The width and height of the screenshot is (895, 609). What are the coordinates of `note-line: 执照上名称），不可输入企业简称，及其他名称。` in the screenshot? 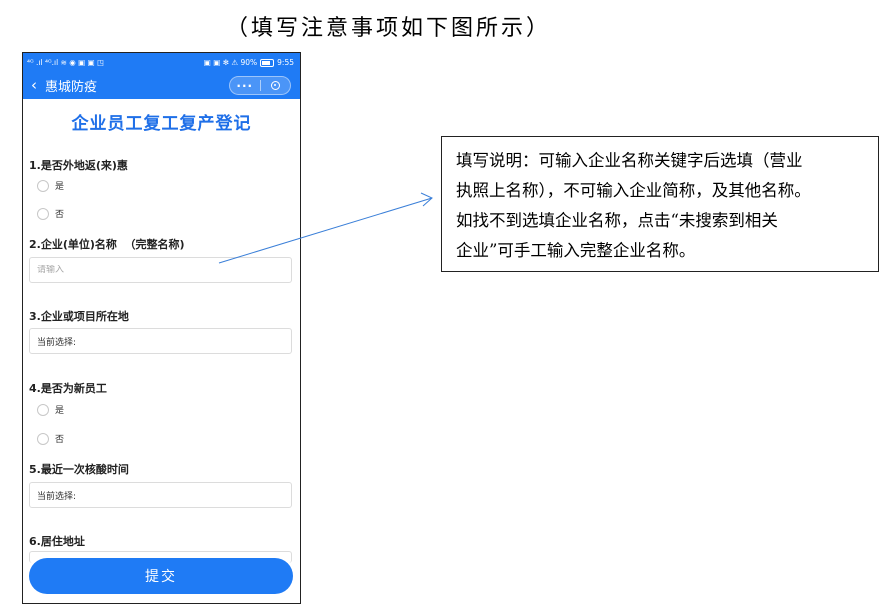 It's located at (633, 190).